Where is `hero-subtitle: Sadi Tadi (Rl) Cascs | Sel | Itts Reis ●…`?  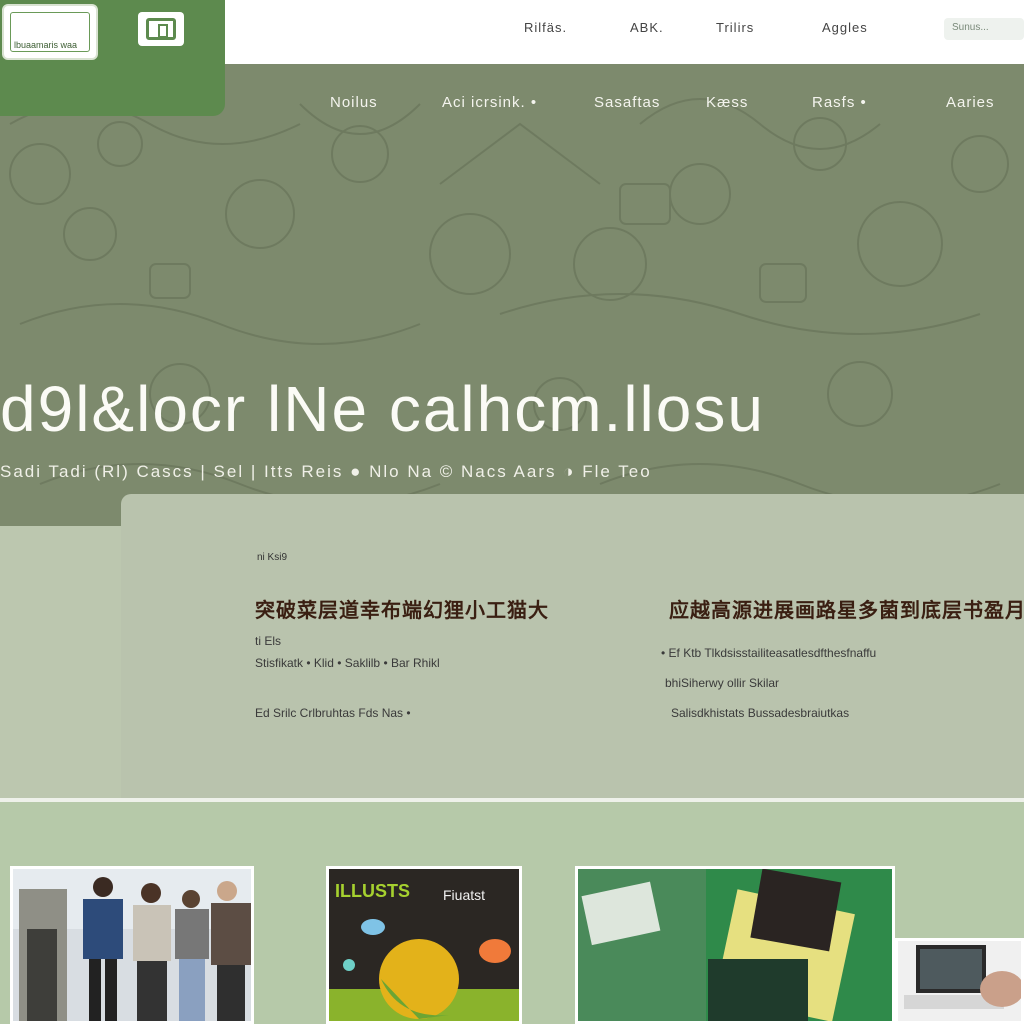 hero-subtitle: Sadi Tadi (Rl) Cascs | Sel | Itts Reis ●… is located at coordinates (326, 471).